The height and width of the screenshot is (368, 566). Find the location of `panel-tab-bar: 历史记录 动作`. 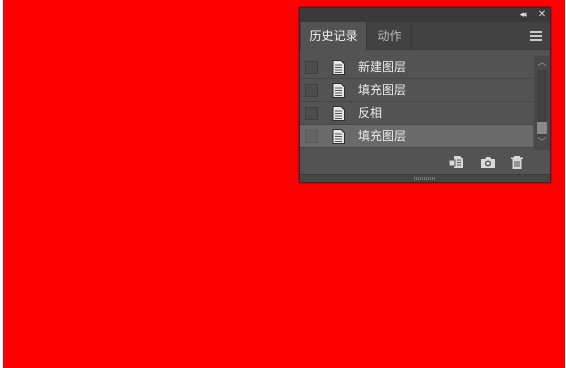

panel-tab-bar: 历史记录 动作 is located at coordinates (425, 36).